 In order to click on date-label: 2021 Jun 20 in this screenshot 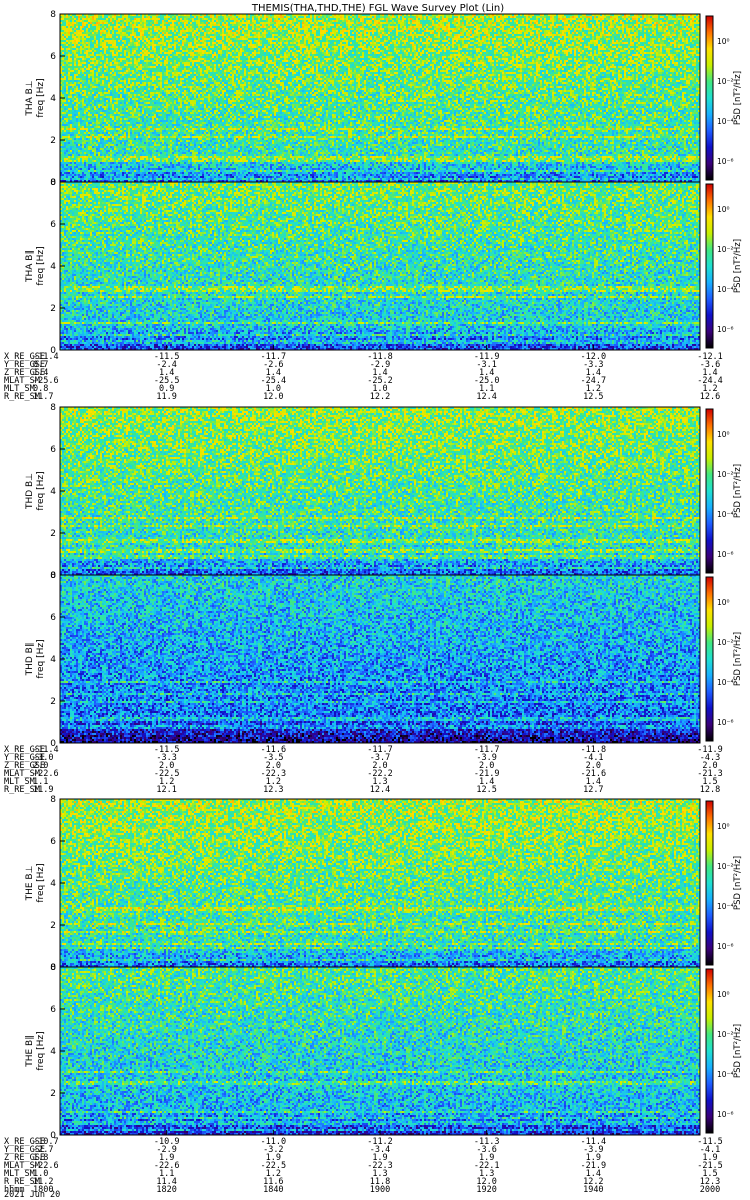, I will do `click(32, 1195)`.